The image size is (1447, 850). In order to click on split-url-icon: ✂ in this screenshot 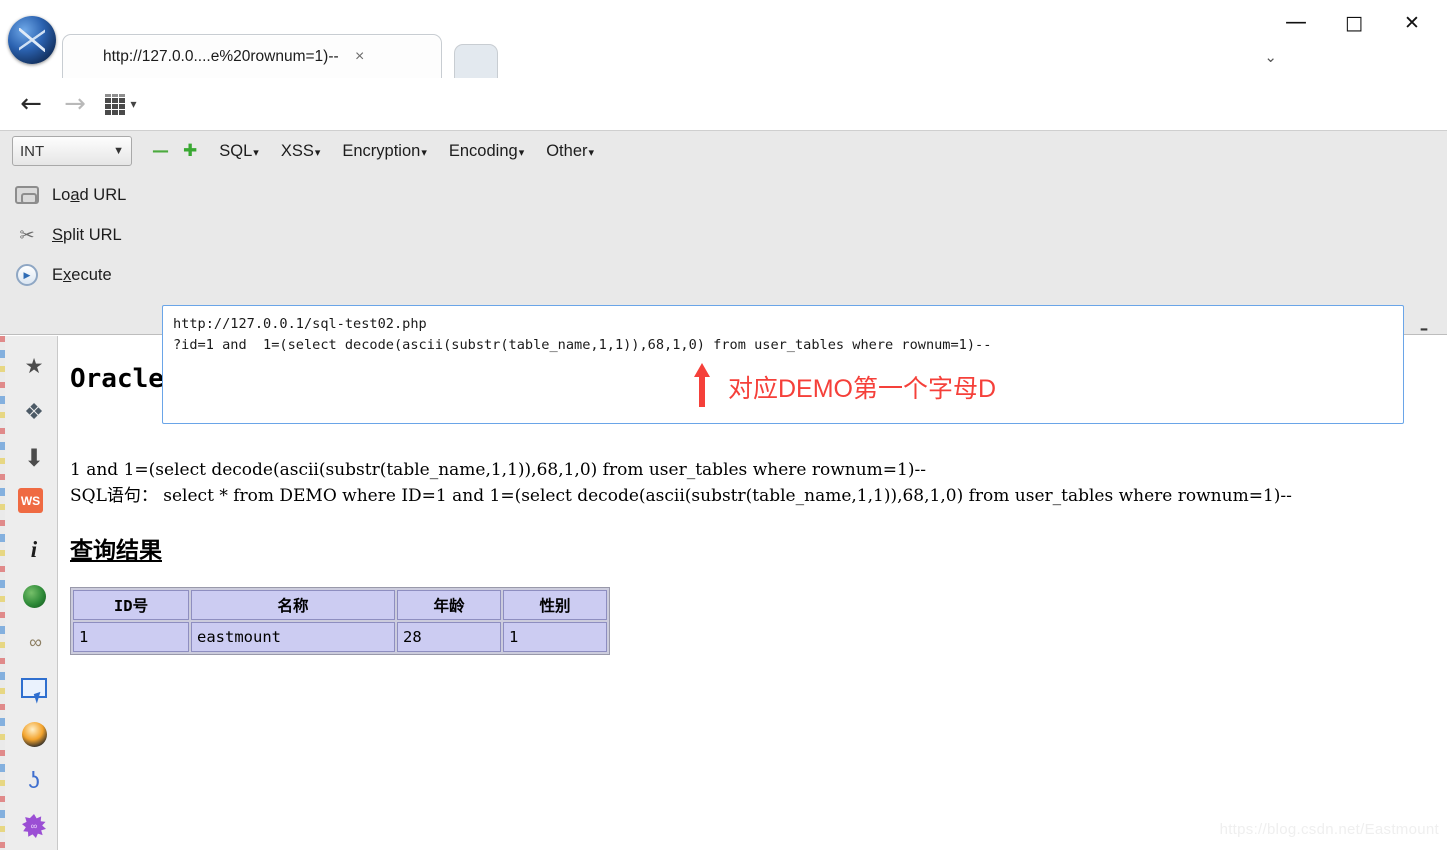, I will do `click(27, 234)`.